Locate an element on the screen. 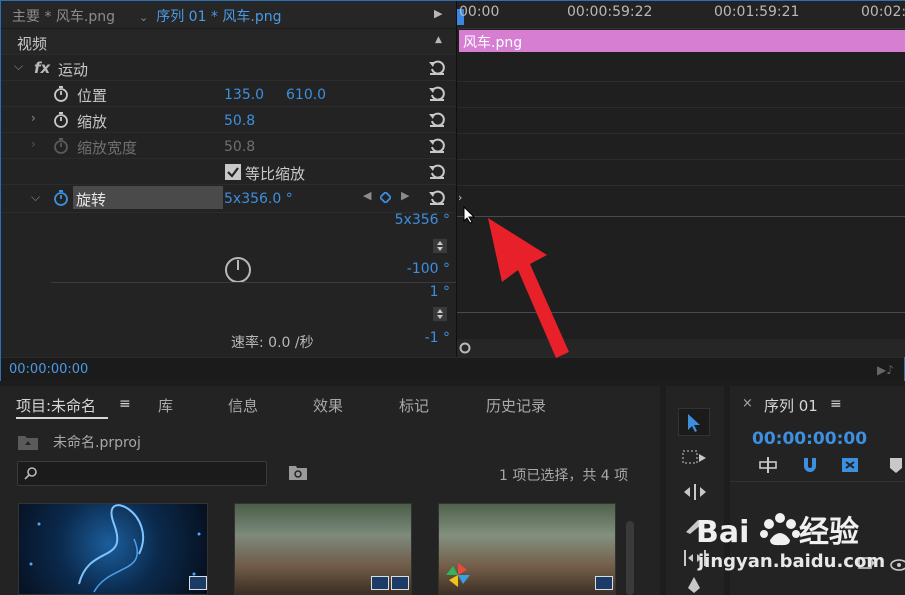 The width and height of the screenshot is (905, 595). rotation-detail: 5x356 ° -100 ° 1 ° 速率: 0.0 /秒 -1 ° is located at coordinates (228, 283).